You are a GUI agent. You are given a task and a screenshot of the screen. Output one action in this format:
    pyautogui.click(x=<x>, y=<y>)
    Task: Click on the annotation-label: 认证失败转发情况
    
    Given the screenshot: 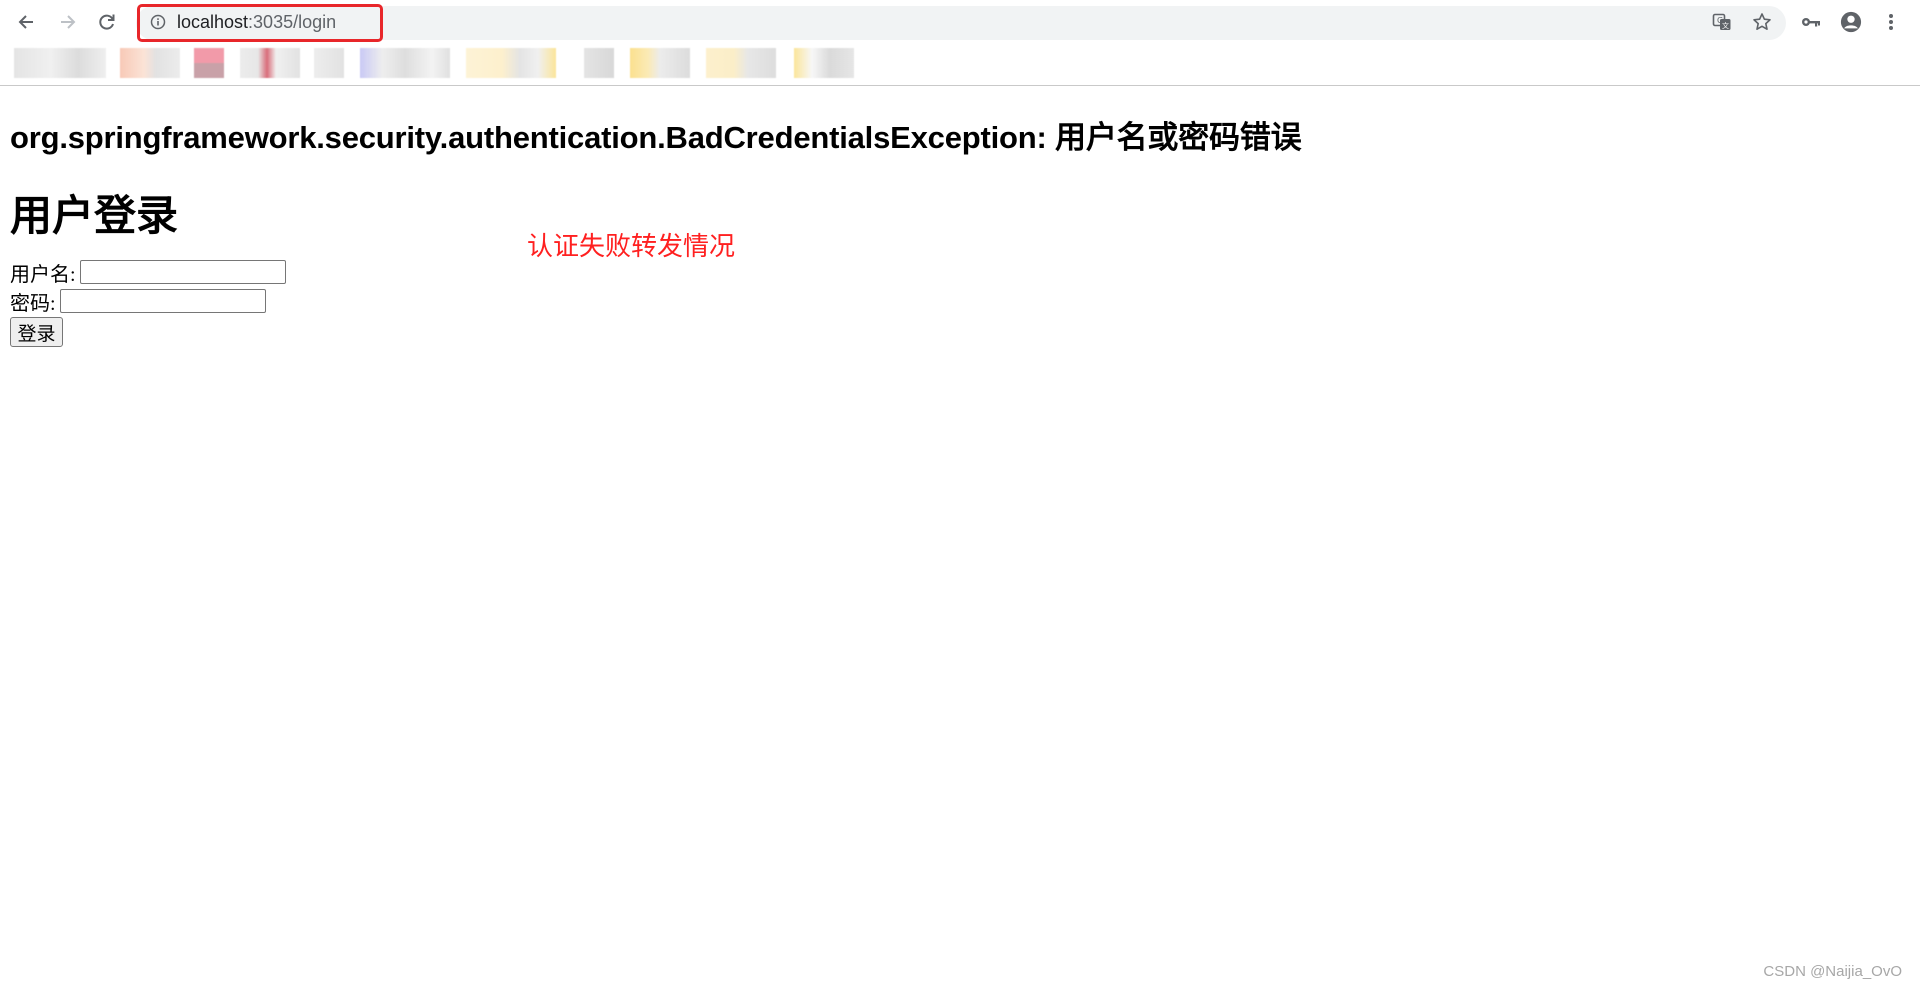 What is the action you would take?
    pyautogui.click(x=631, y=246)
    